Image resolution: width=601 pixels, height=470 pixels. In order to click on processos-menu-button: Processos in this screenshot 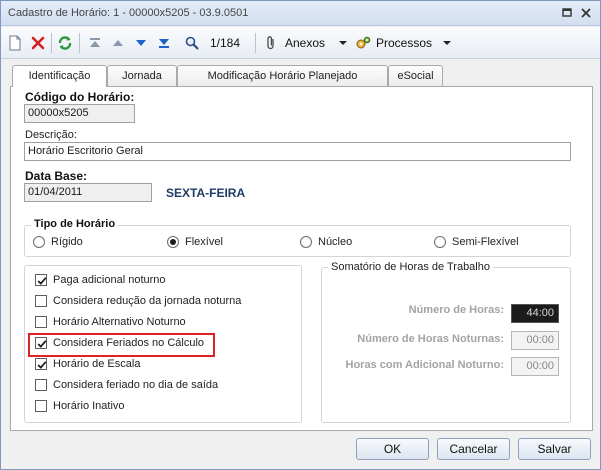, I will do `click(404, 43)`.